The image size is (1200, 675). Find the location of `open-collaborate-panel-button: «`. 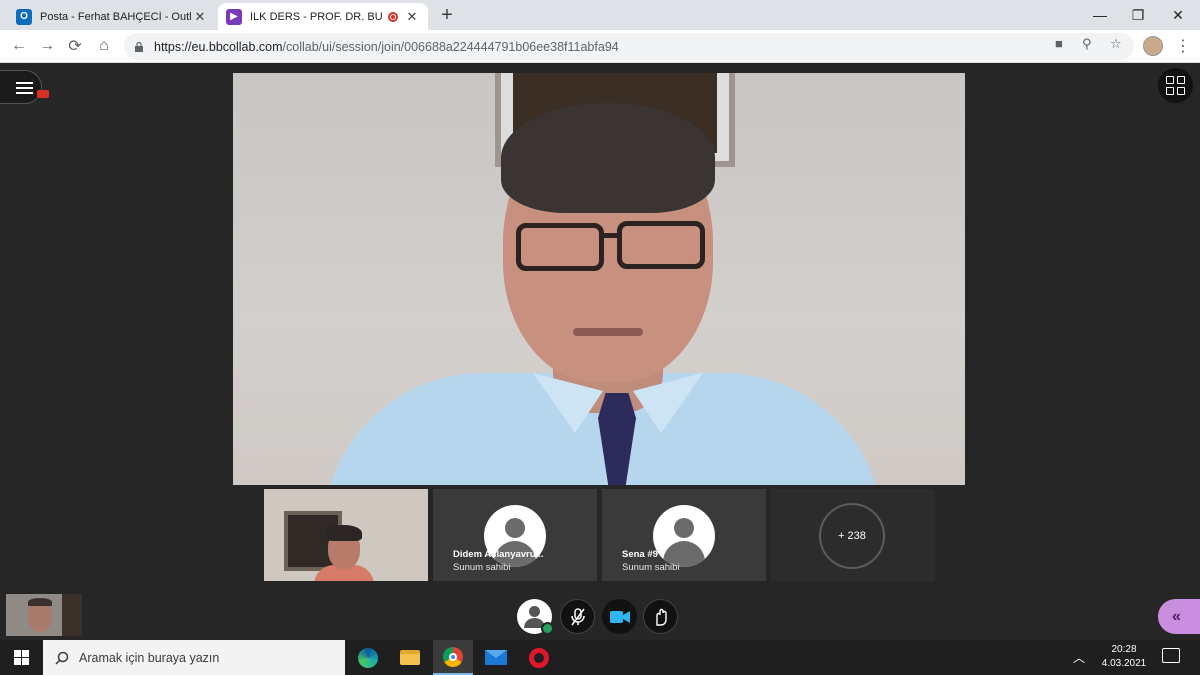

open-collaborate-panel-button: « is located at coordinates (1179, 616).